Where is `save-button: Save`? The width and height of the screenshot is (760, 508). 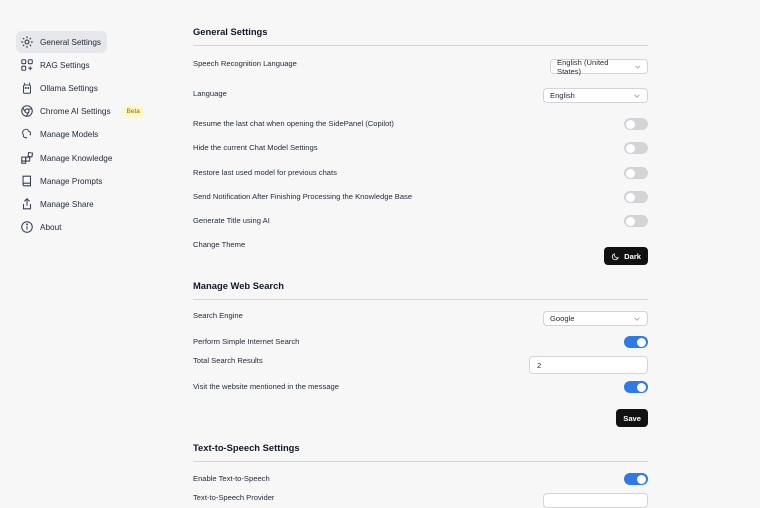
save-button: Save is located at coordinates (632, 418).